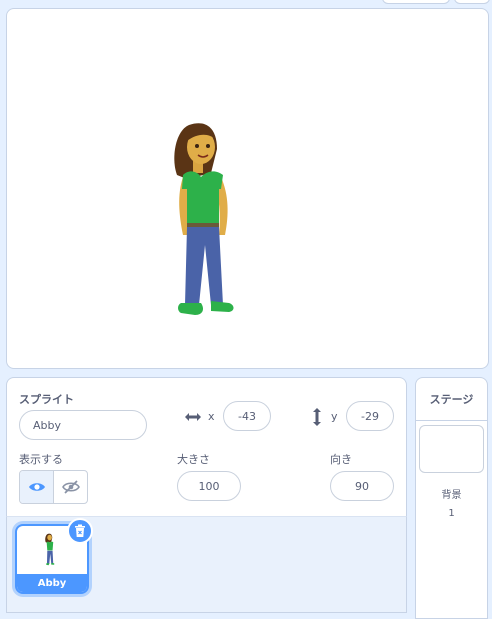  I want to click on y-label: y, so click(334, 416).